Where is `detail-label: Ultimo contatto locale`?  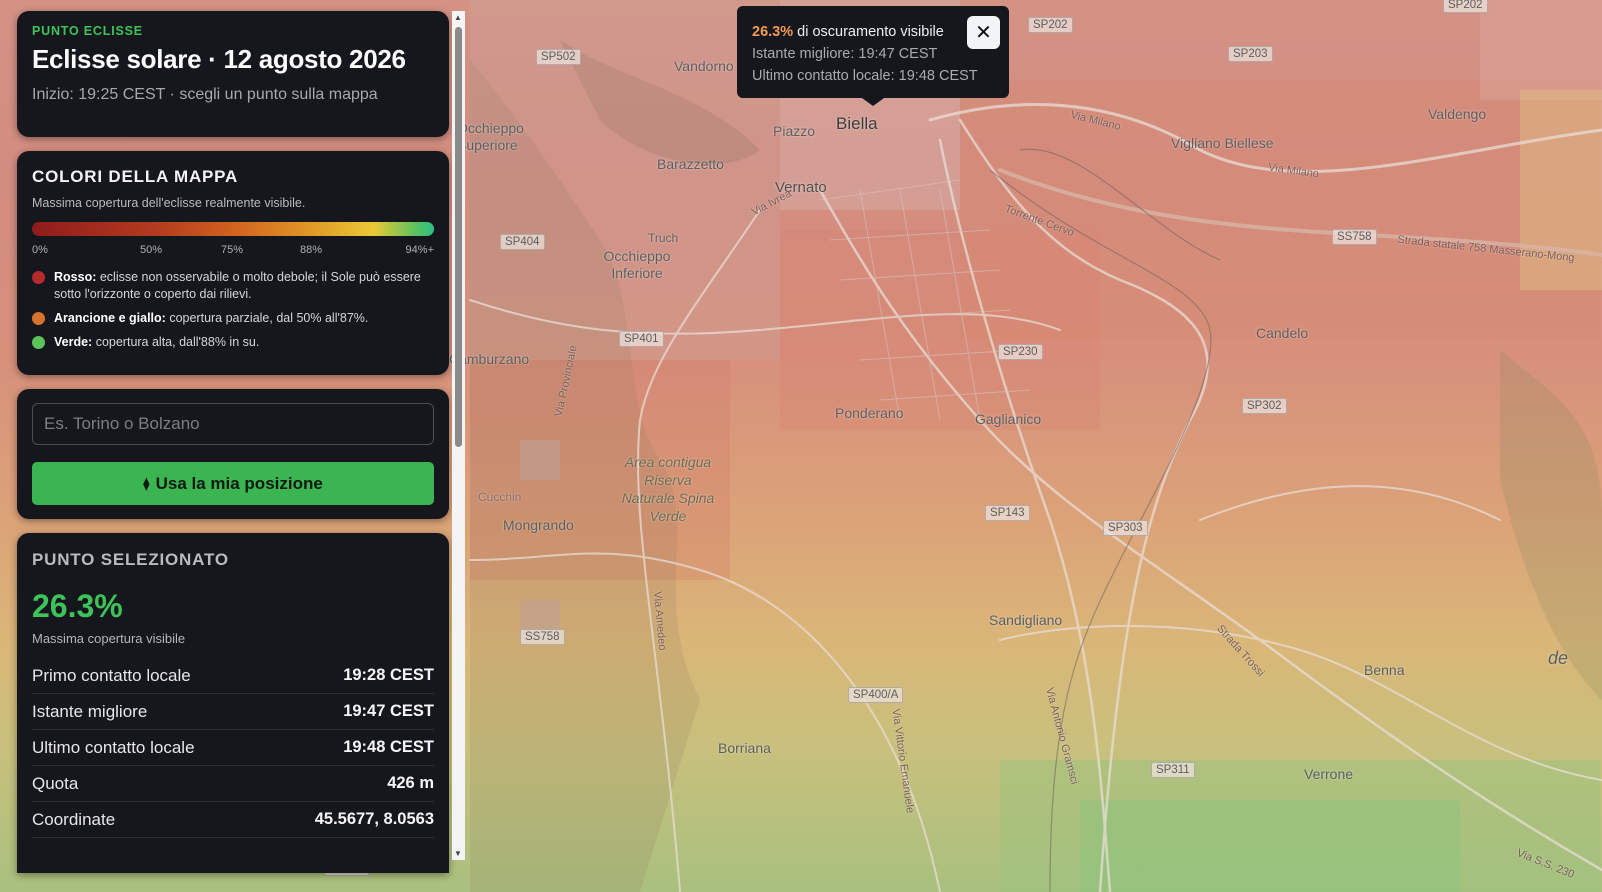 detail-label: Ultimo contatto locale is located at coordinates (113, 747).